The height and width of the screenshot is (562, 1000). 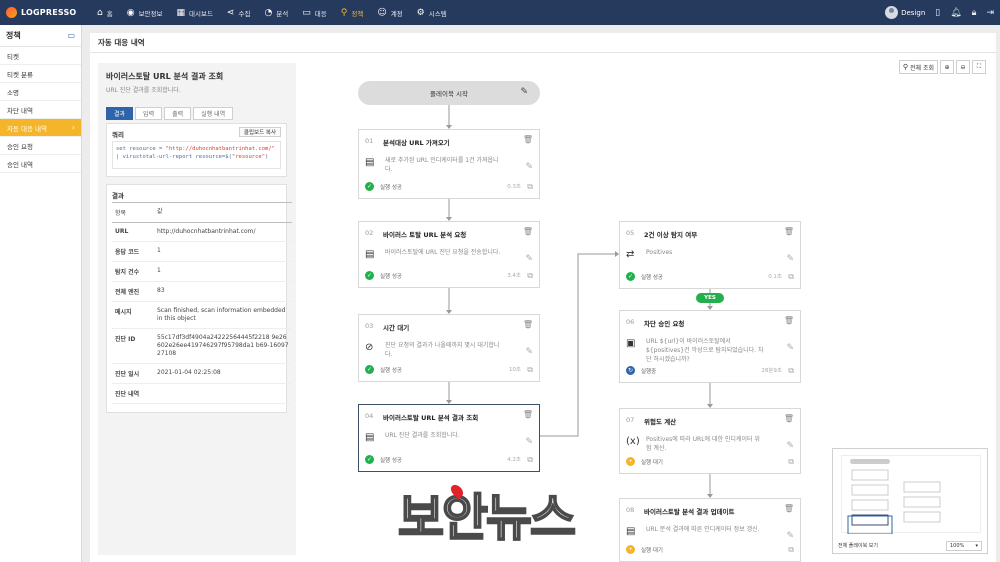 I want to click on mobile-icon: ▯, so click(x=937, y=13).